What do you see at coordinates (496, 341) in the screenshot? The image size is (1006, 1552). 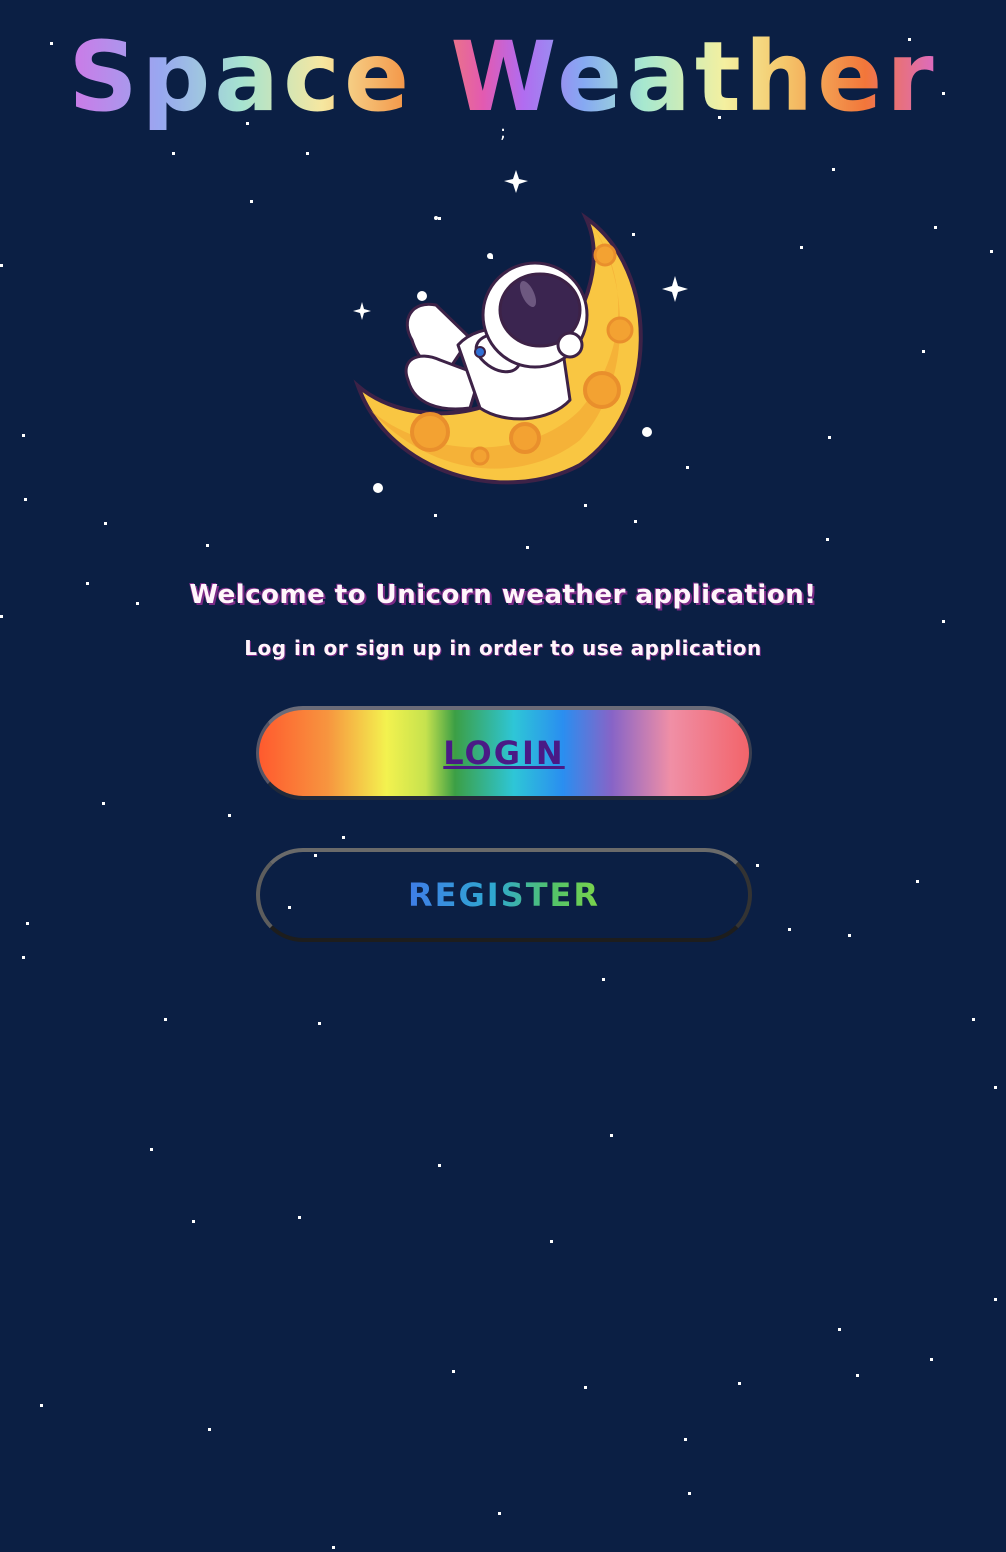 I see `astronaut-icon` at bounding box center [496, 341].